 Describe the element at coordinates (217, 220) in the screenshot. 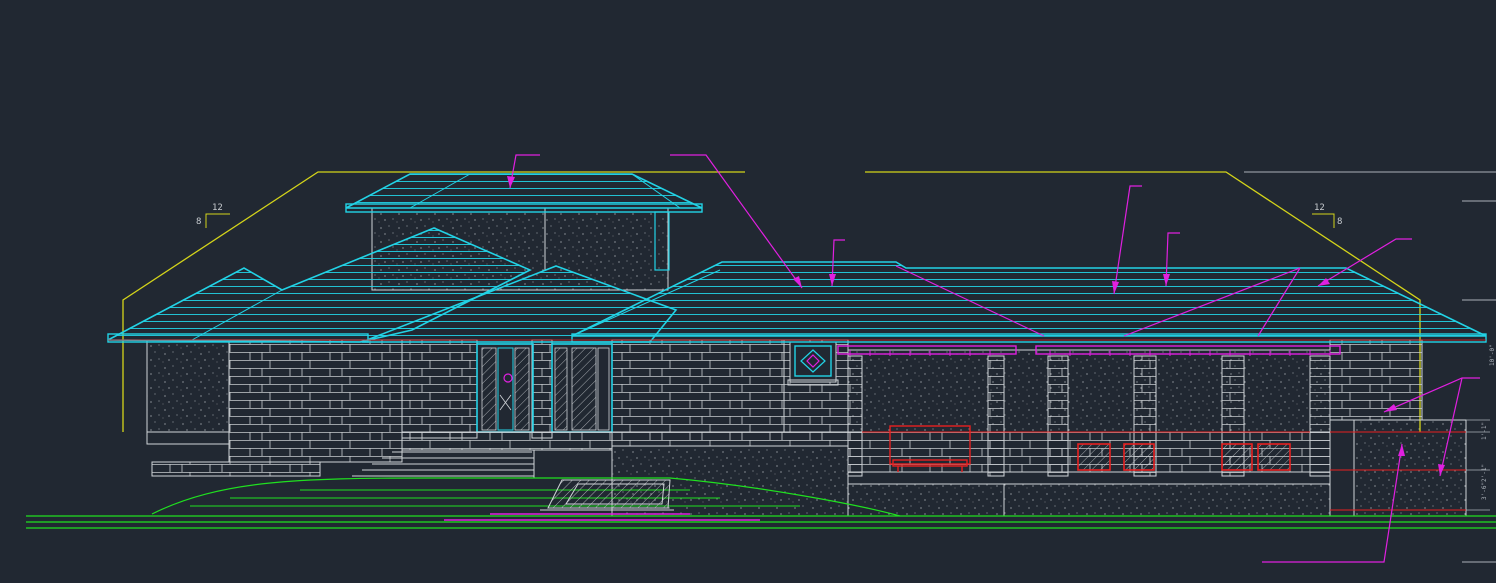

I see `slope-indicator-left` at that location.